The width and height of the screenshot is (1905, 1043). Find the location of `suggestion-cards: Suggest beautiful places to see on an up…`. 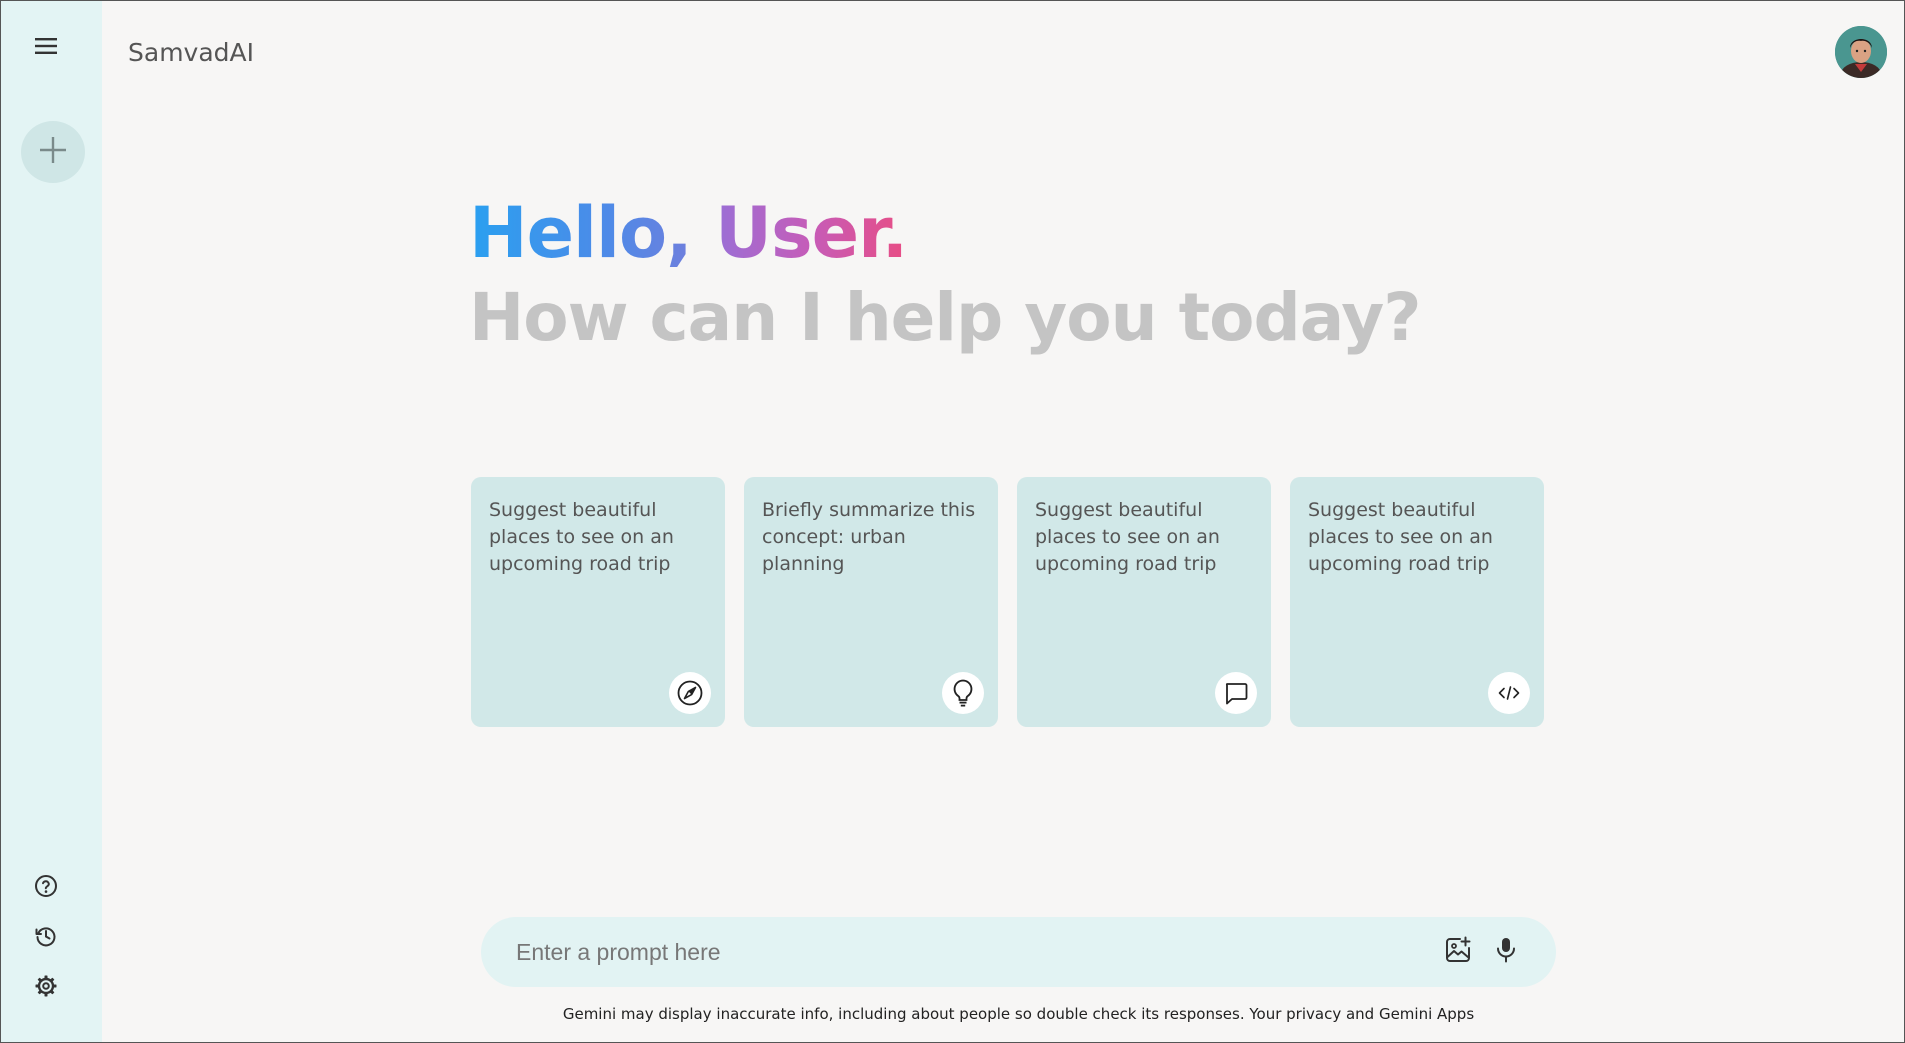

suggestion-cards: Suggest beautiful places to see on an up… is located at coordinates (1007, 602).